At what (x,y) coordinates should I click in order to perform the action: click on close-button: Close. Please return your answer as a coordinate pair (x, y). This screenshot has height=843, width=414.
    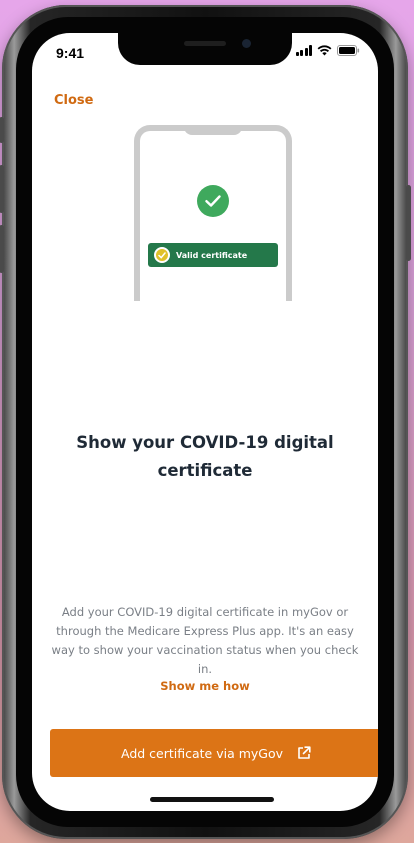
    Looking at the image, I should click on (73, 100).